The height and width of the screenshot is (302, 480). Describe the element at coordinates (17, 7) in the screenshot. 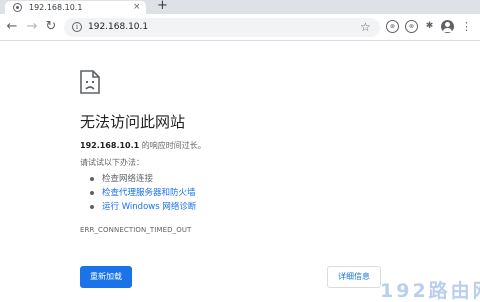

I see `globe-icon` at that location.